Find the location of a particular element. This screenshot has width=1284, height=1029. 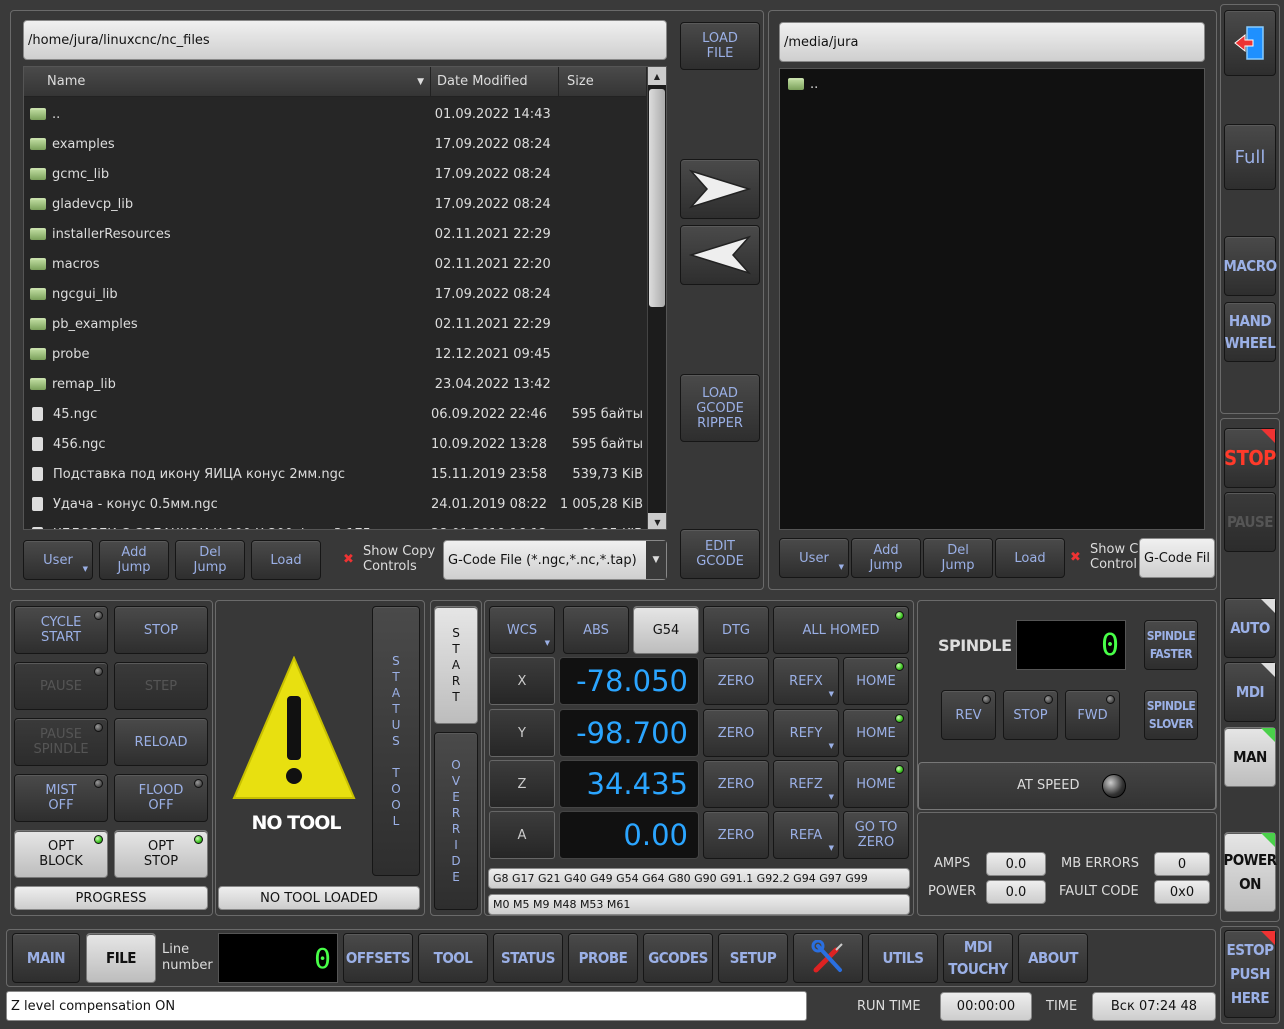

tab-tool: TOOL is located at coordinates (453, 958).